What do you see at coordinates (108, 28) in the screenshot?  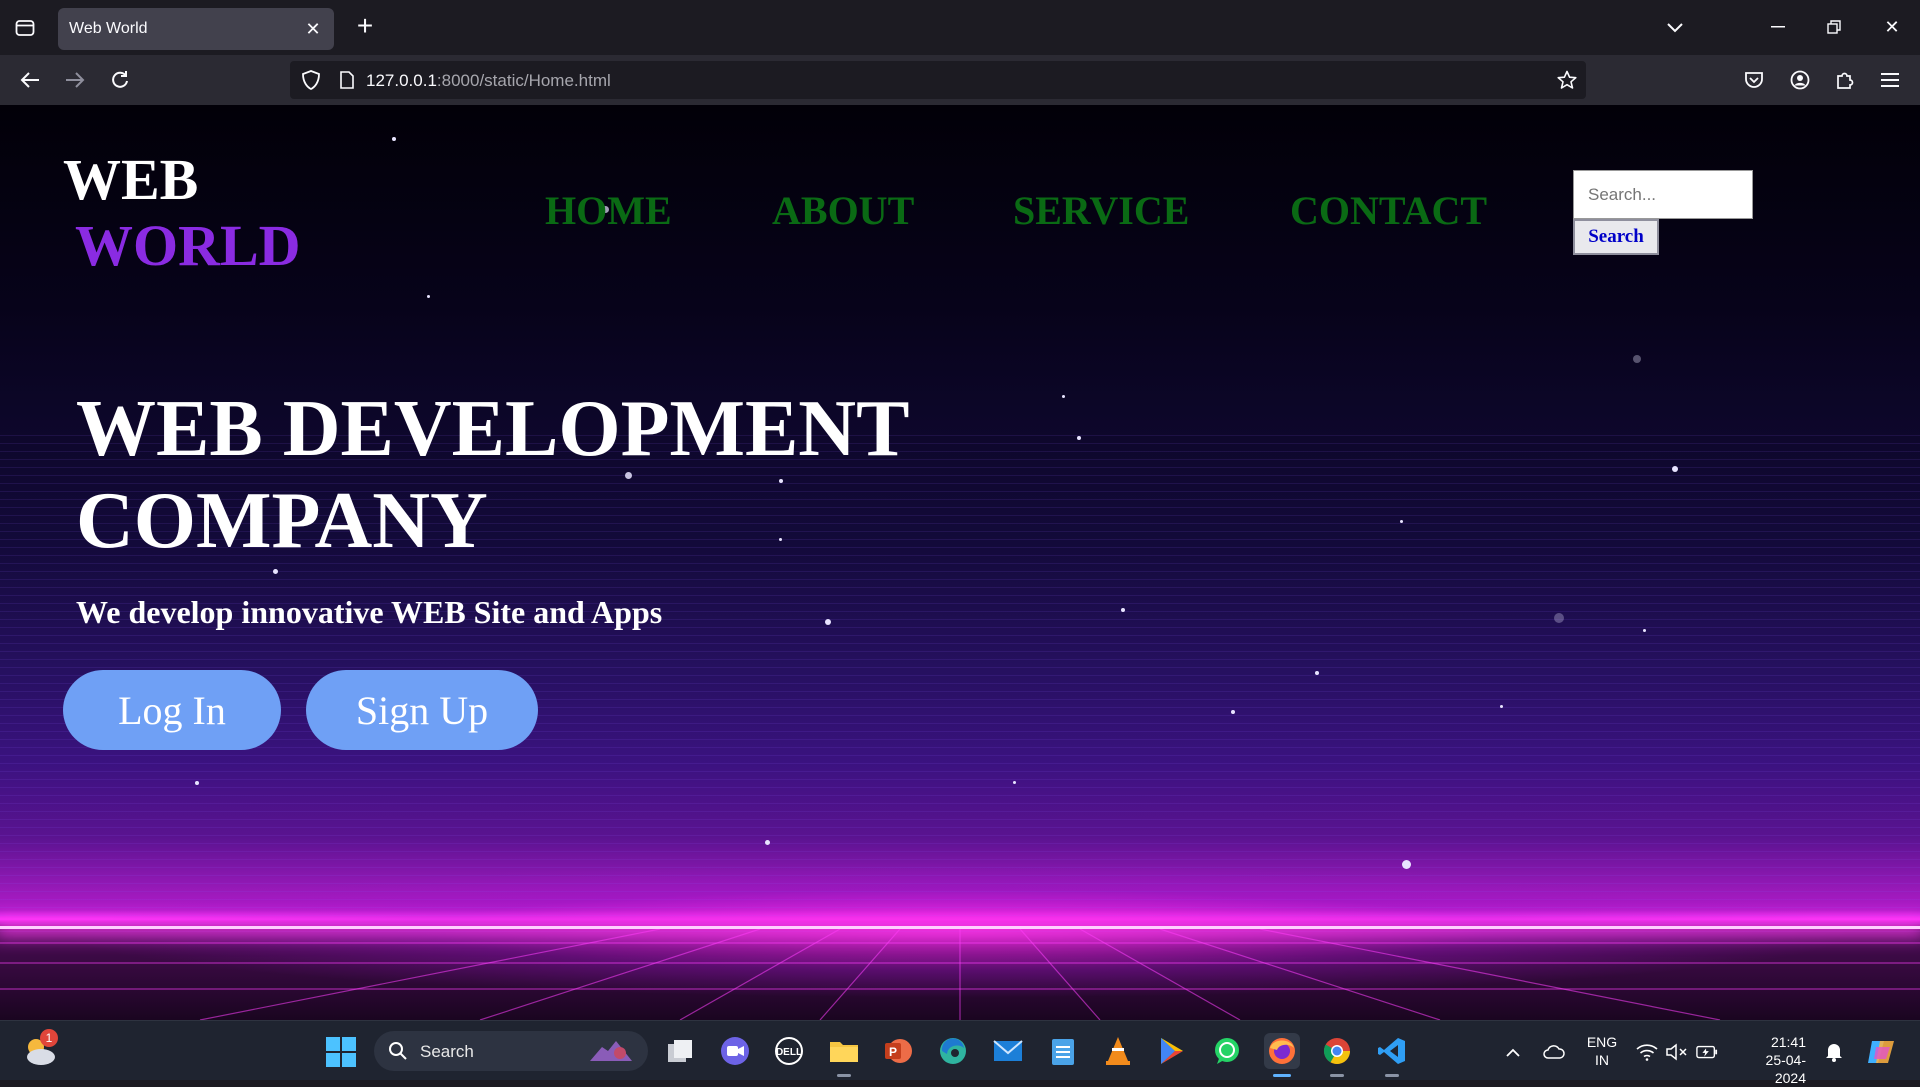 I see `tab-title: Web World` at bounding box center [108, 28].